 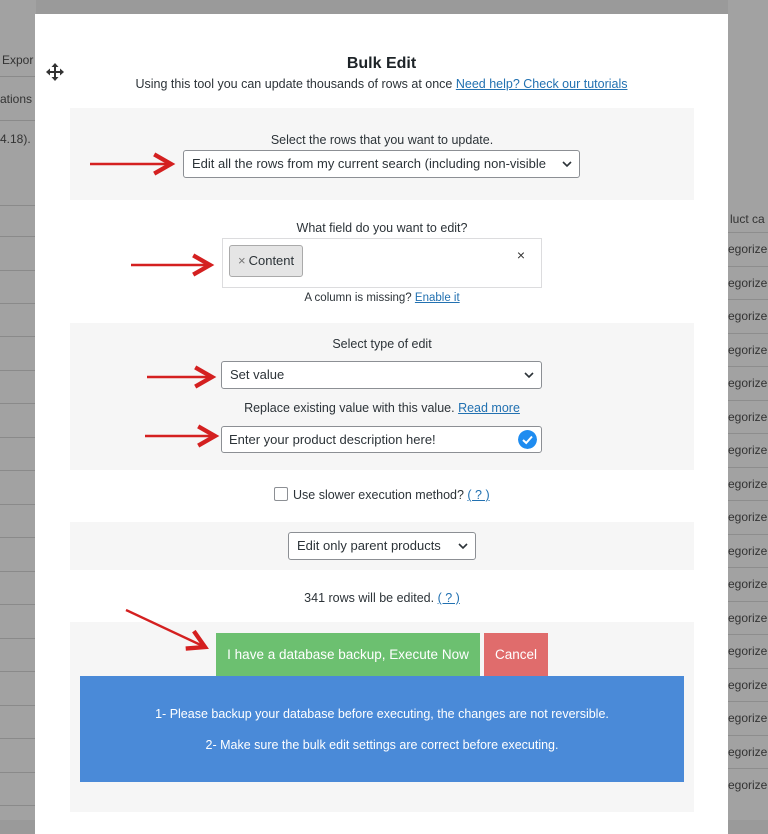 I want to click on arrow-to-execute, so click(x=167, y=629).